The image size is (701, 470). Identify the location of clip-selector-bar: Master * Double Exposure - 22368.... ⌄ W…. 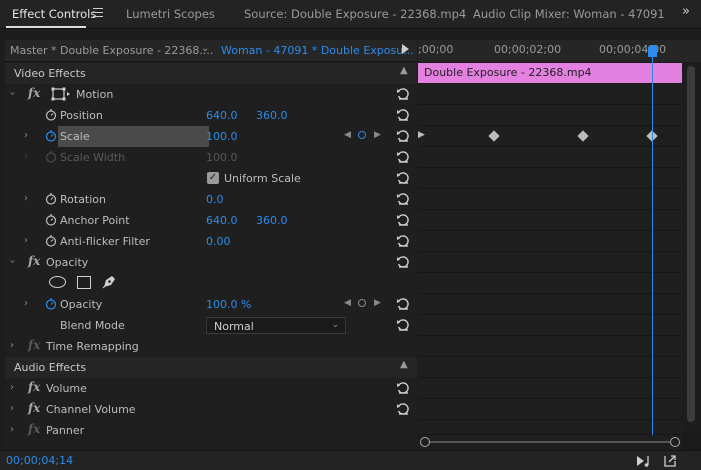
(211, 51).